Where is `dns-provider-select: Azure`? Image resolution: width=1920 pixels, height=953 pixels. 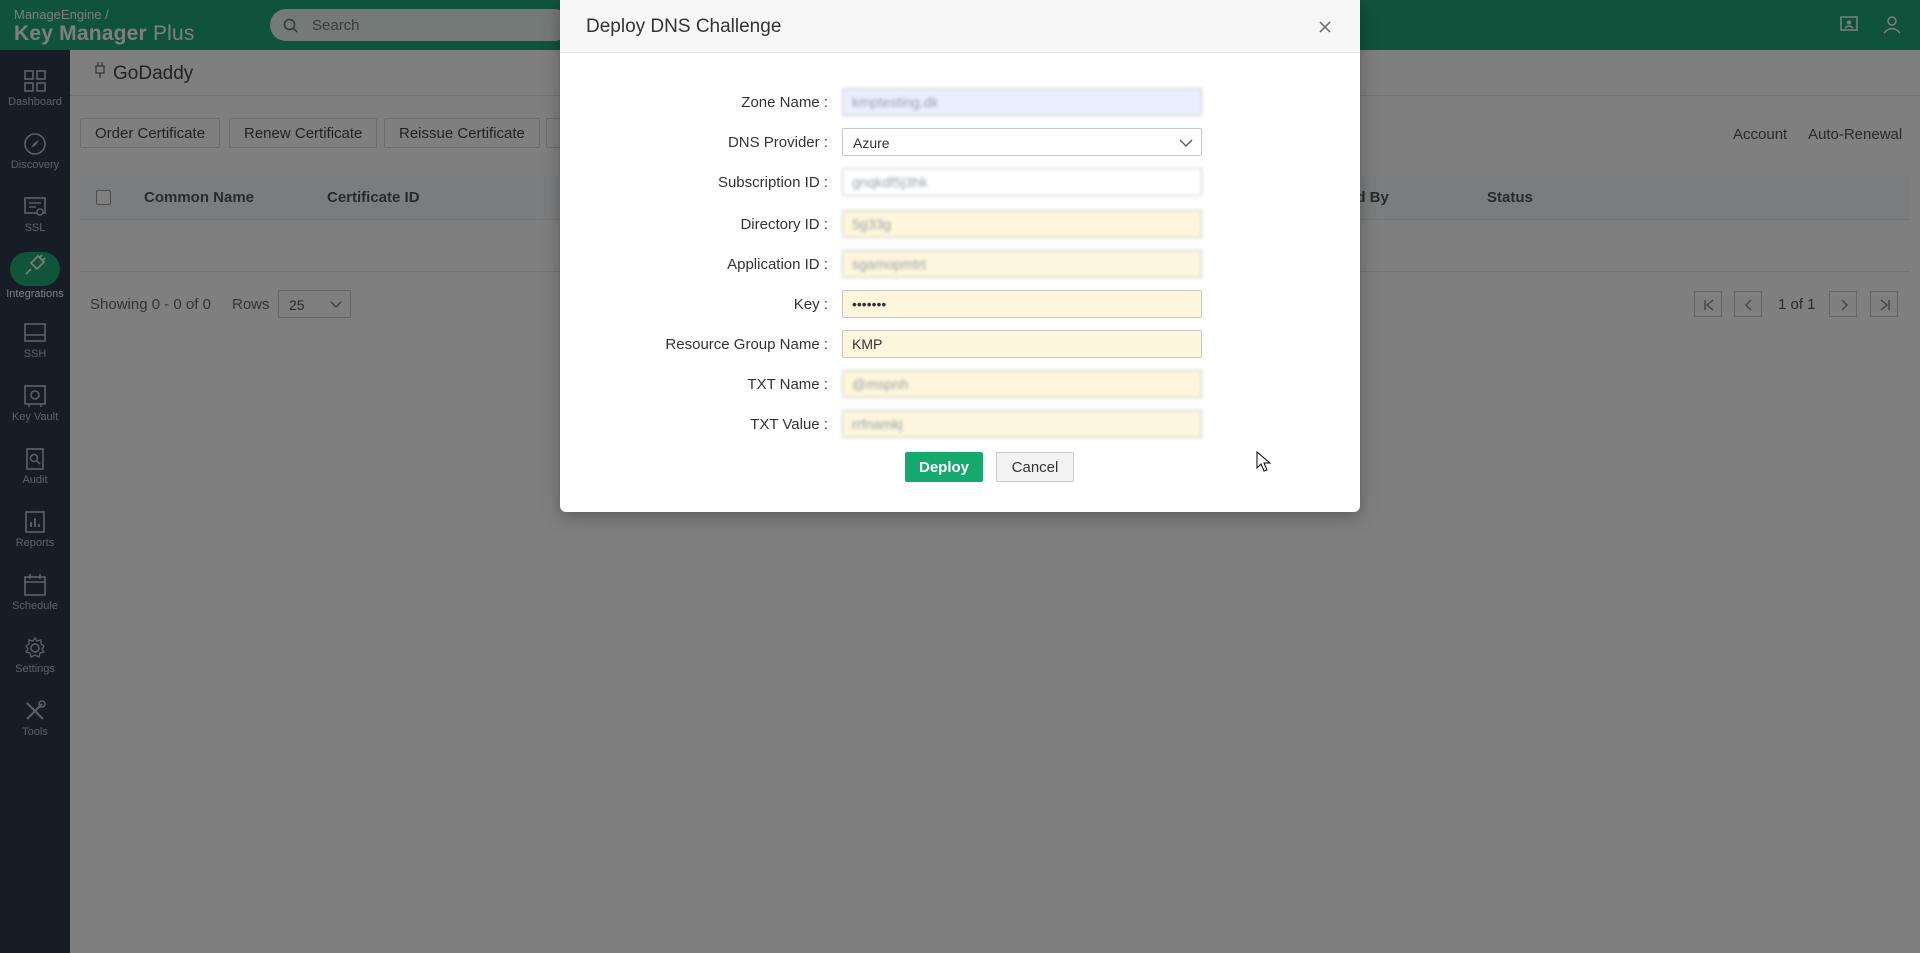 dns-provider-select: Azure is located at coordinates (1022, 142).